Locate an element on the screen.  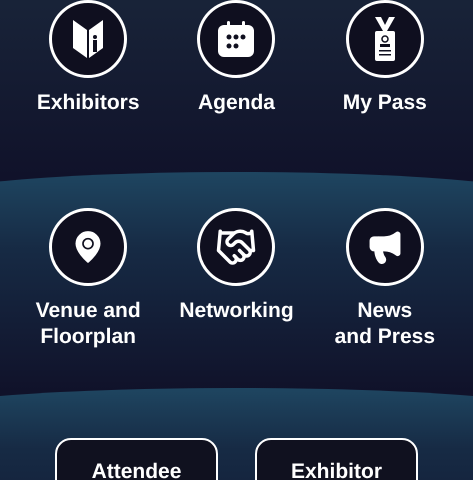
role-button: Exhibitor is located at coordinates (336, 459).